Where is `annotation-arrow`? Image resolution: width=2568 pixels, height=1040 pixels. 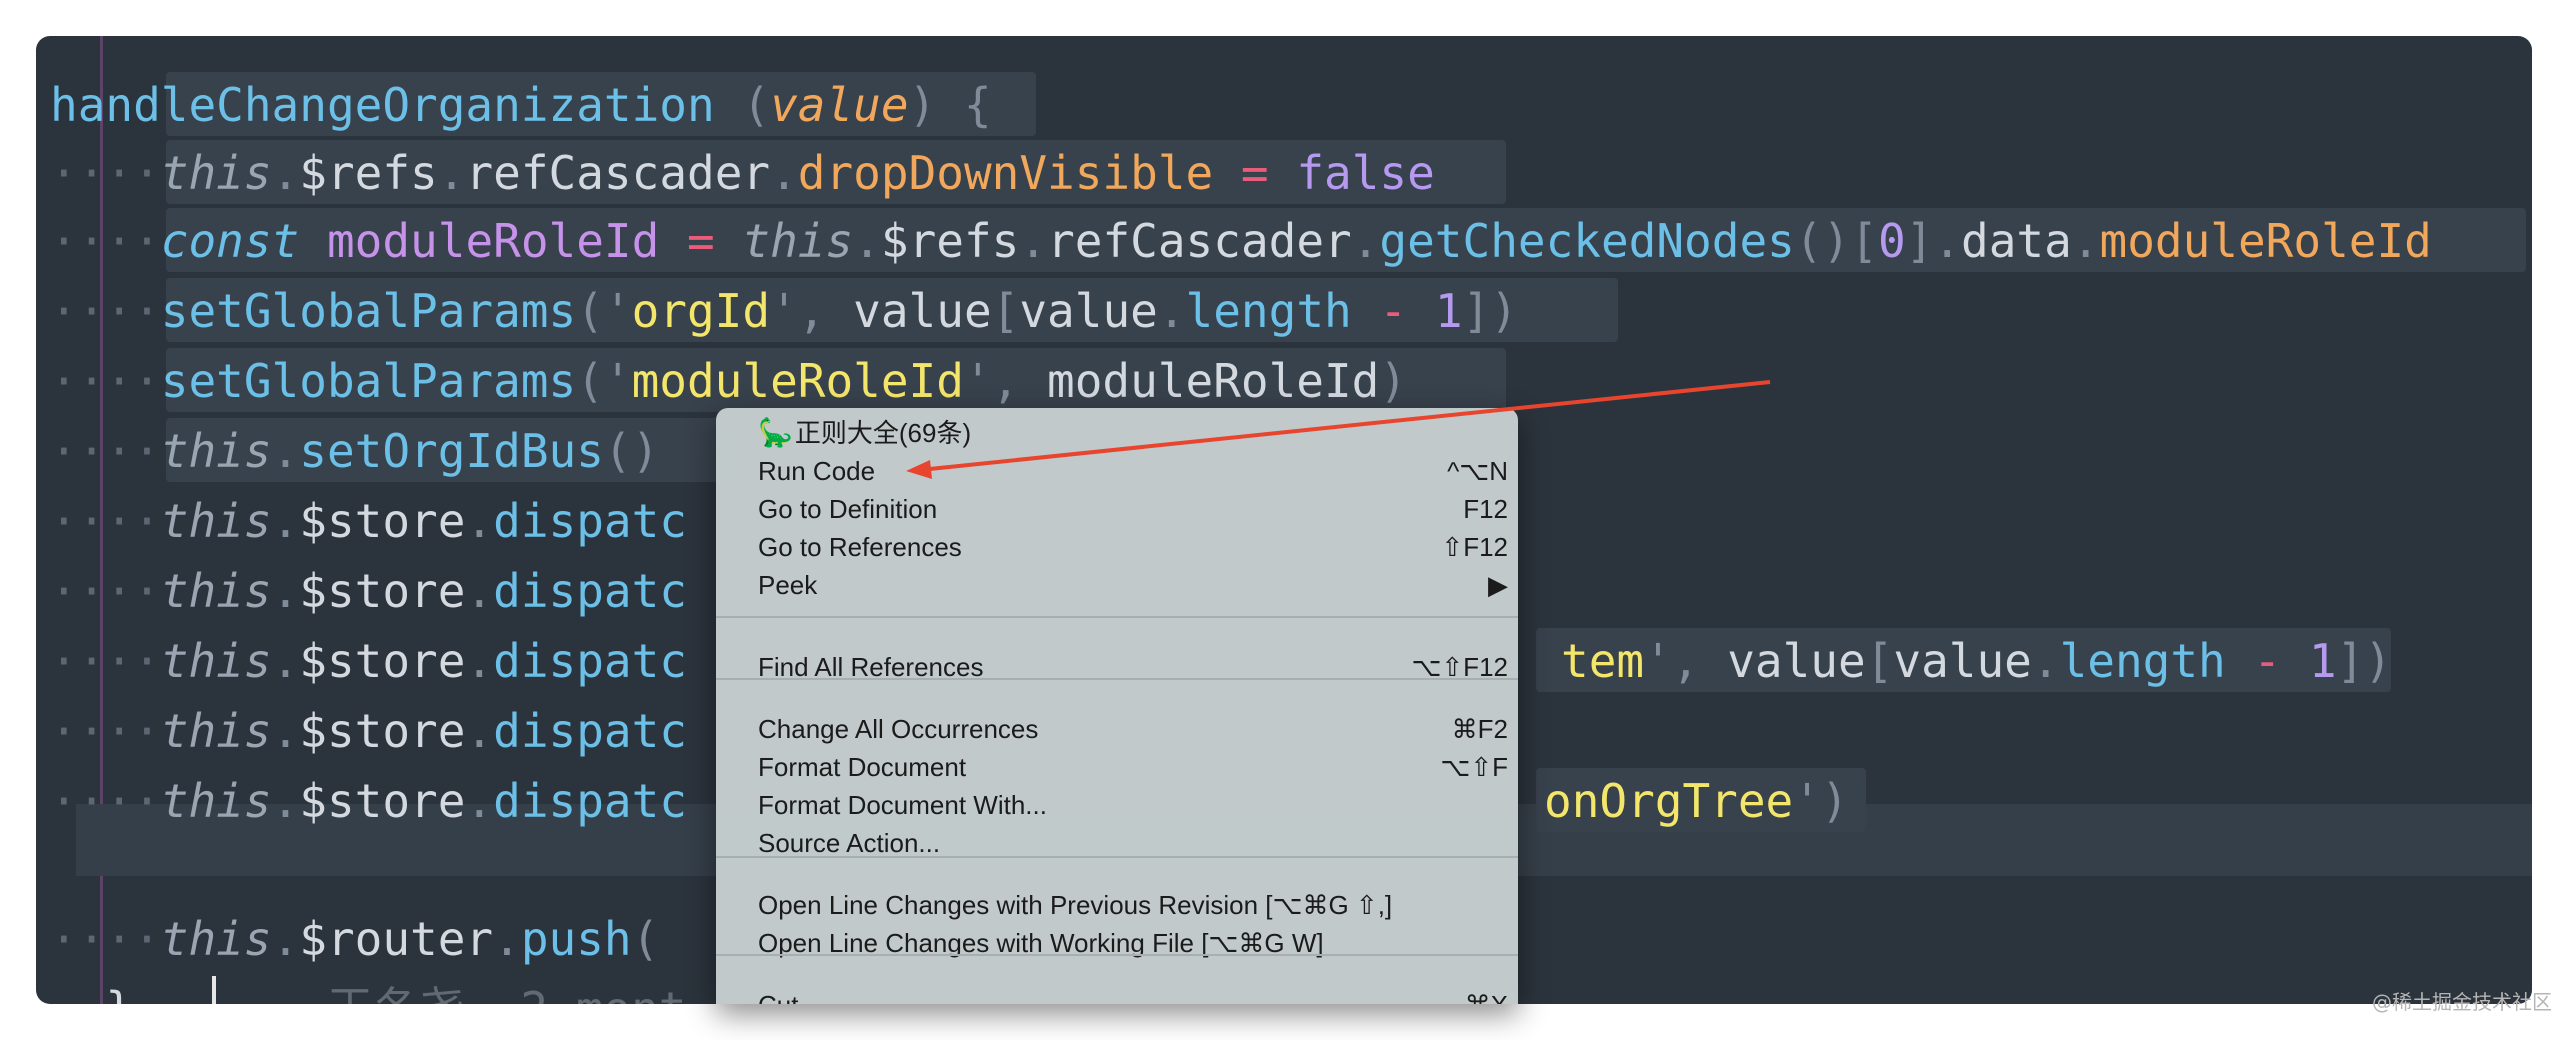
annotation-arrow is located at coordinates (1338, 429).